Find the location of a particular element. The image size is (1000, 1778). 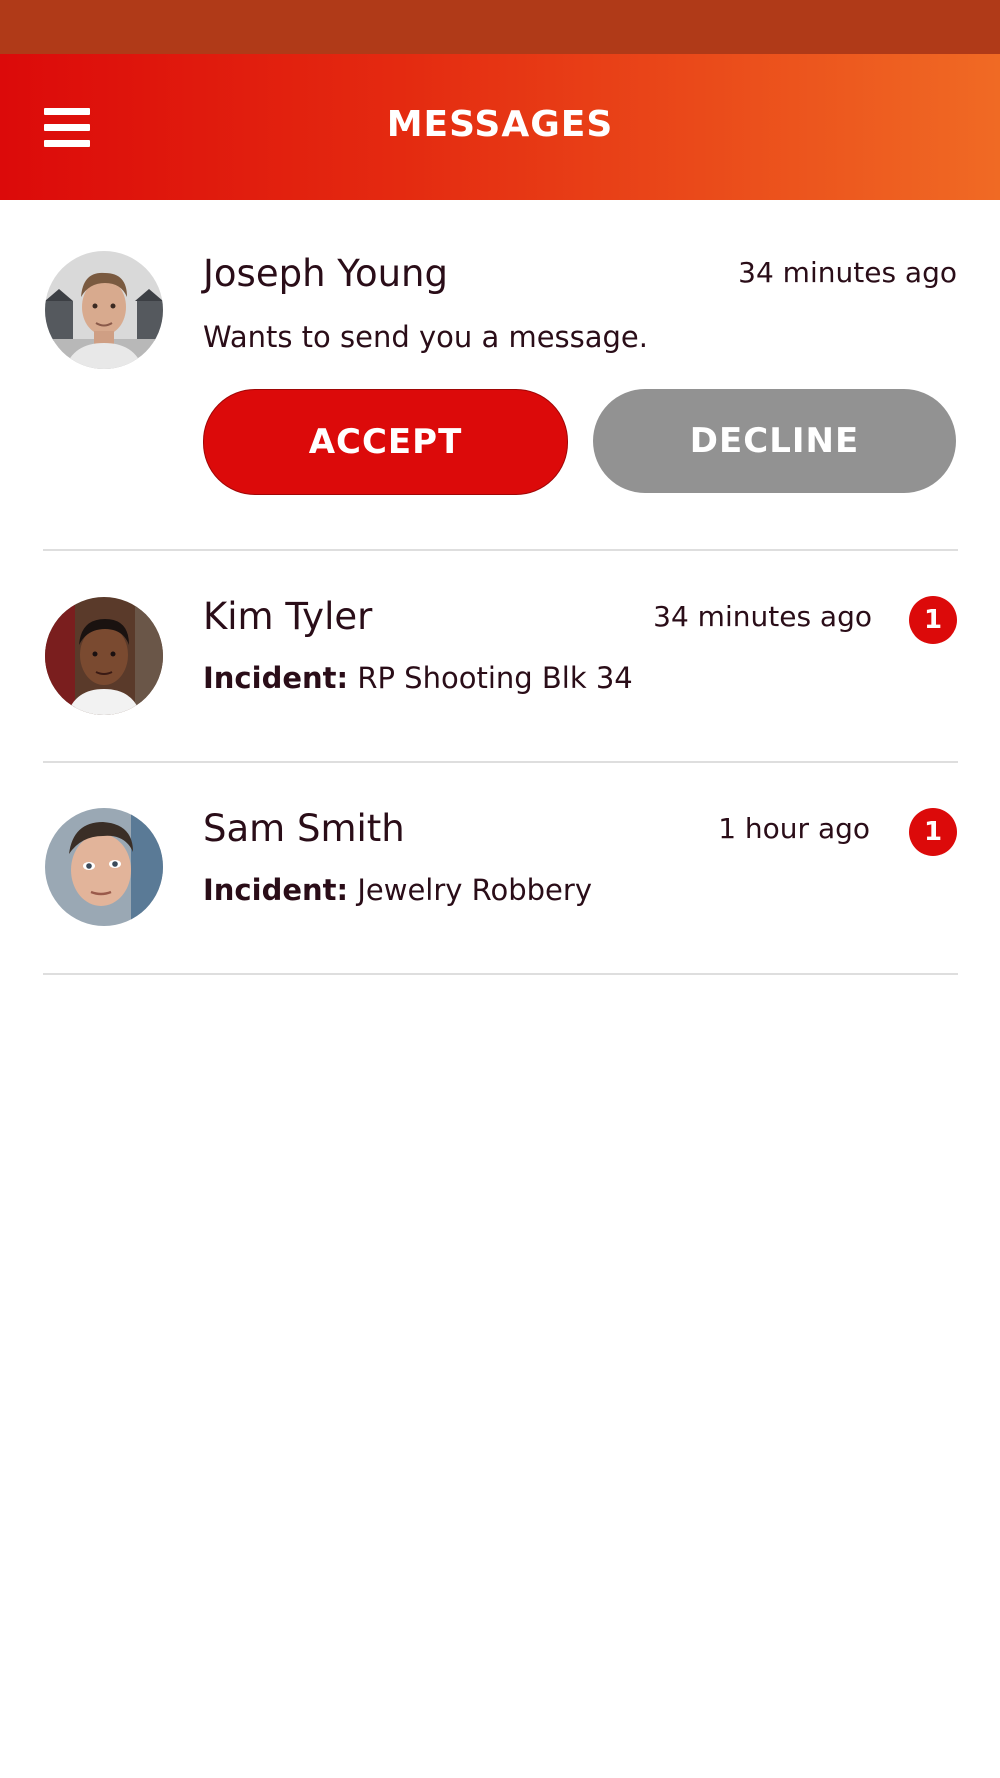

incident-text: RP Shooting Blk 34 is located at coordinates (495, 678).